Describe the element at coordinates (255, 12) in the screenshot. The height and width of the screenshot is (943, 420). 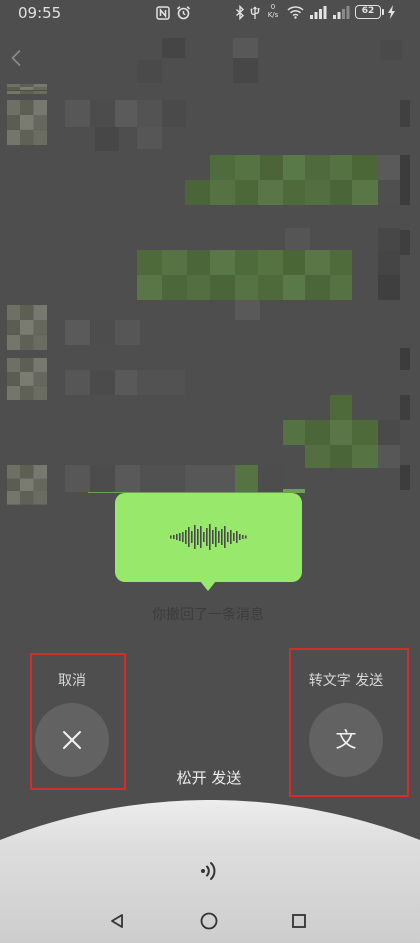
I see `usb-icon` at that location.